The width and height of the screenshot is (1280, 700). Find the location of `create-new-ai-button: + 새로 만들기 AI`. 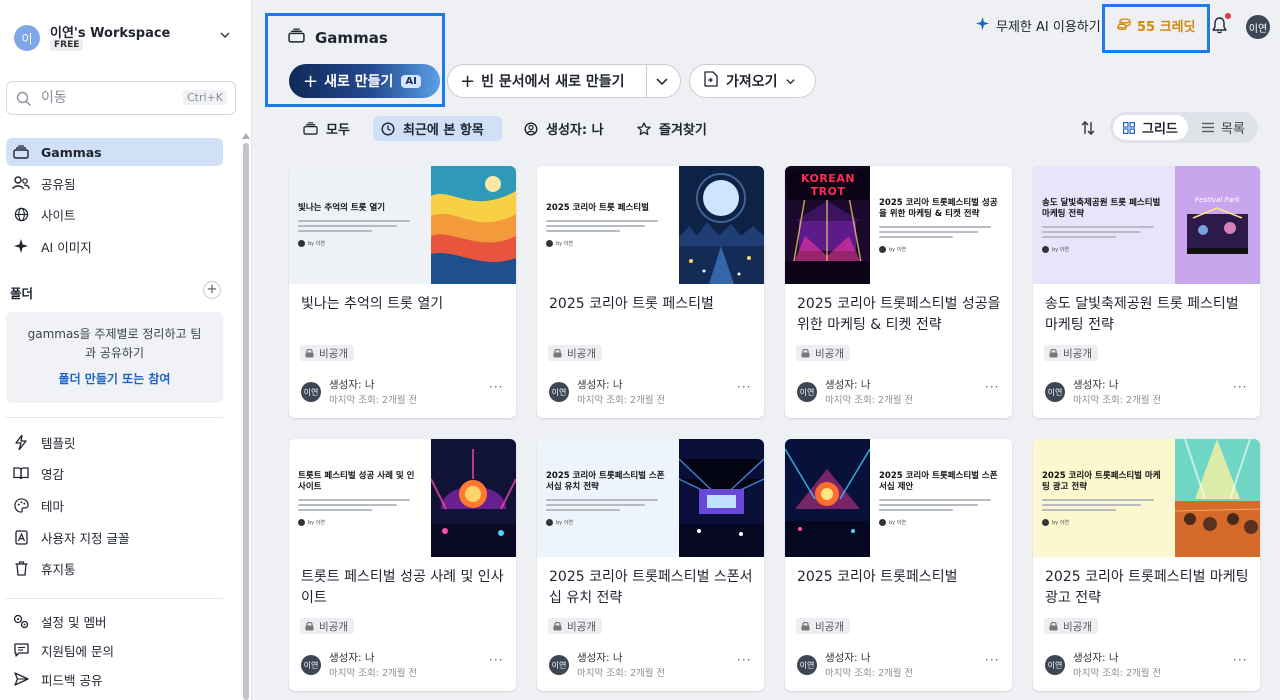

create-new-ai-button: + 새로 만들기 AI is located at coordinates (364, 81).